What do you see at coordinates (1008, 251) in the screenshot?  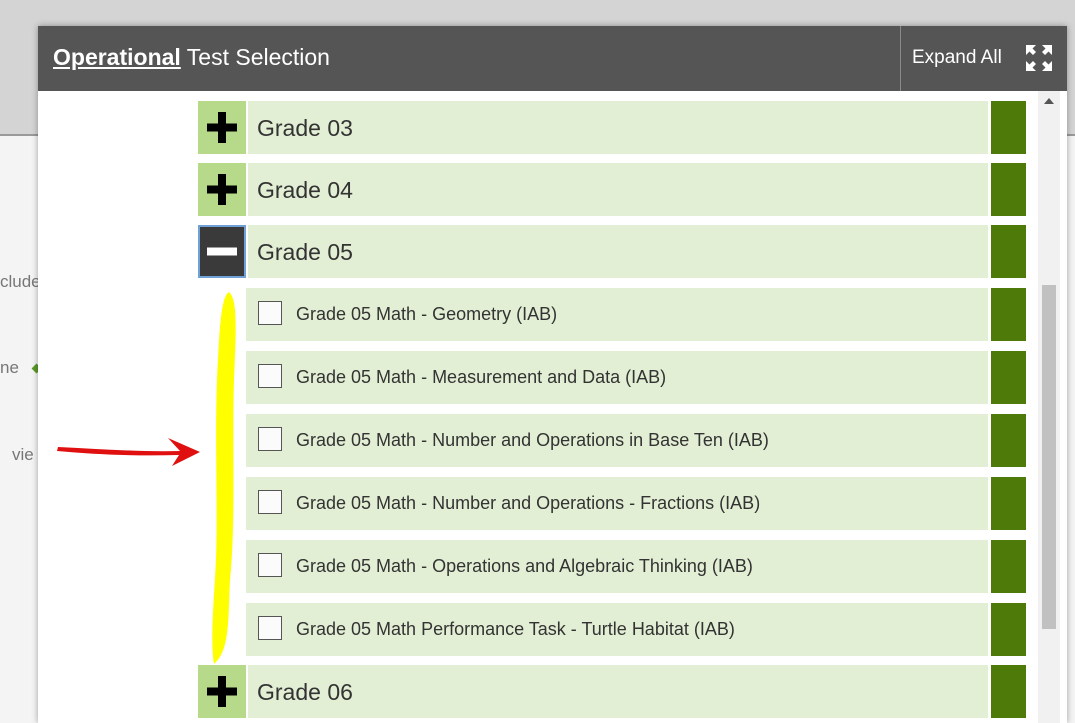 I see `grade-05-select-handle` at bounding box center [1008, 251].